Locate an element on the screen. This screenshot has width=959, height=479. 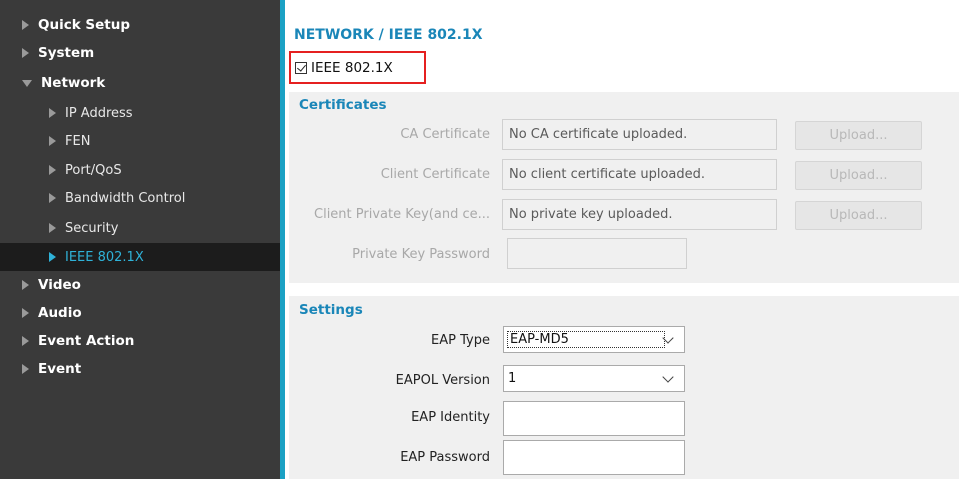
sidebar-item-audio: Audio is located at coordinates (140, 313).